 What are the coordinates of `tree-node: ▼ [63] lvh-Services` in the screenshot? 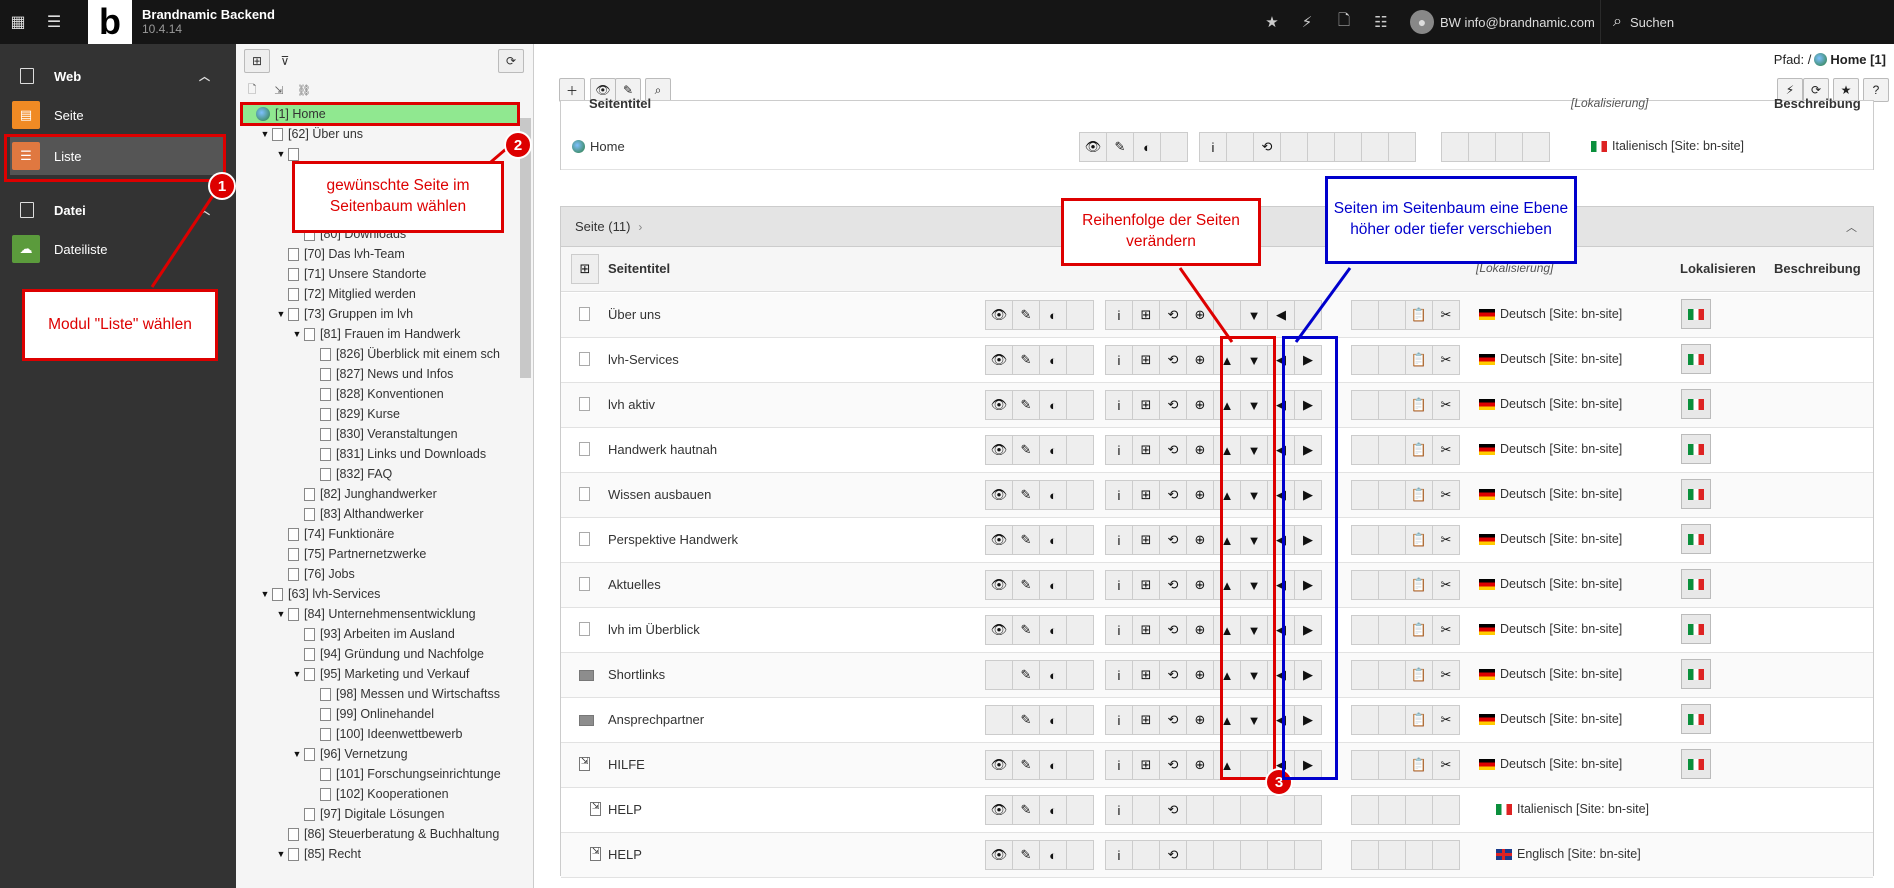 It's located at (319, 594).